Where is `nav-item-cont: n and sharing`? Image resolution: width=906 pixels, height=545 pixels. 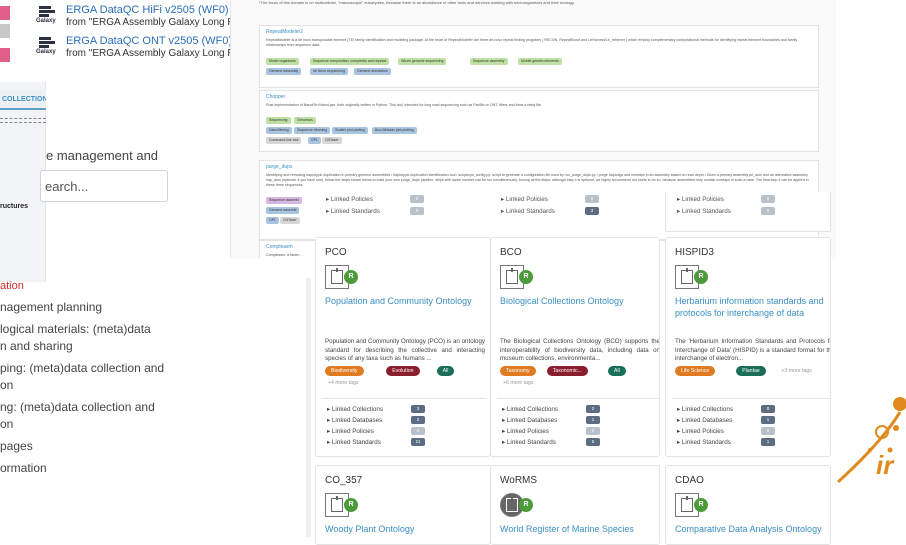
nav-item-cont: n and sharing is located at coordinates (36, 346).